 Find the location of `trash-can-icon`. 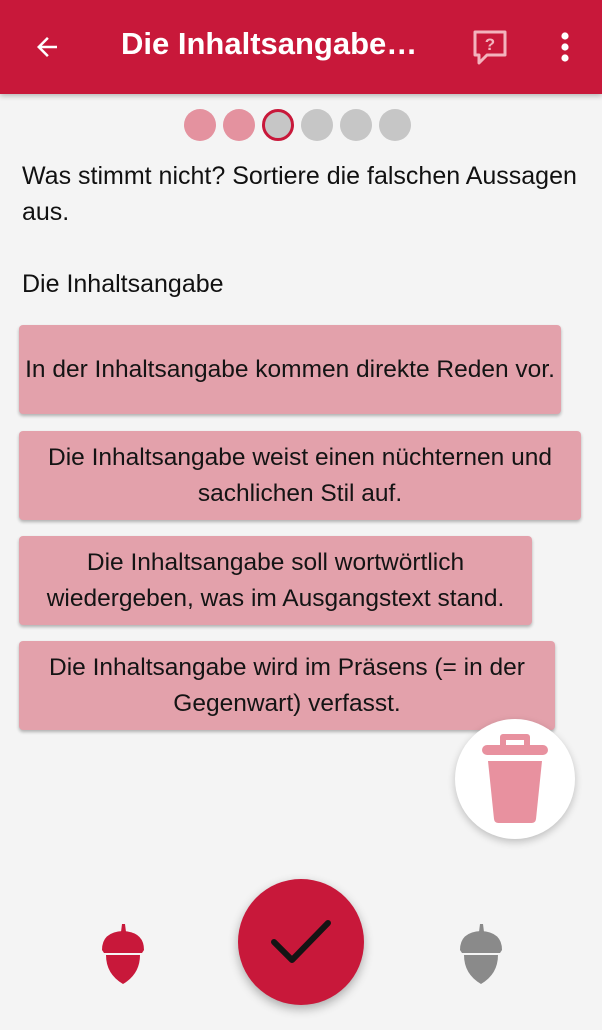

trash-can-icon is located at coordinates (515, 778).